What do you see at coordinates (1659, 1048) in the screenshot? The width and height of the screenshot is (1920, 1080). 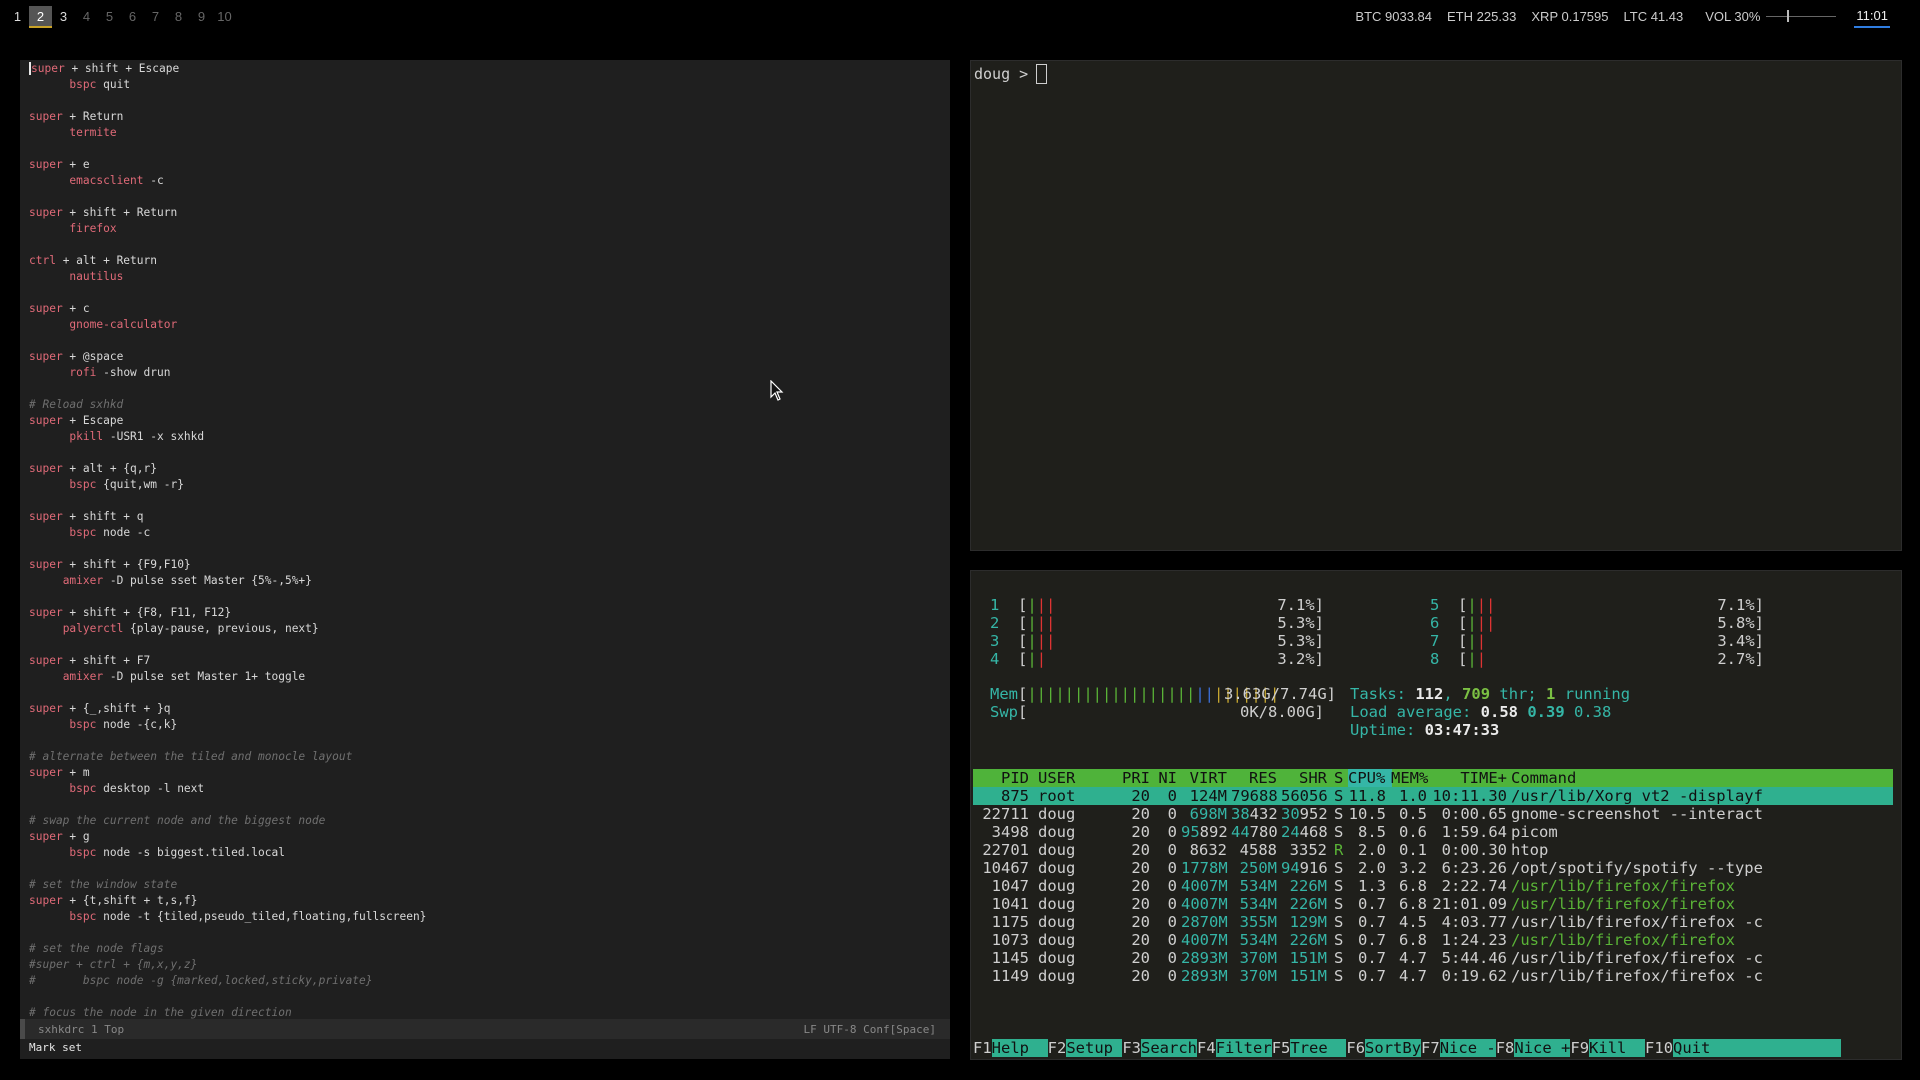 I see `fkey-F10: F10` at bounding box center [1659, 1048].